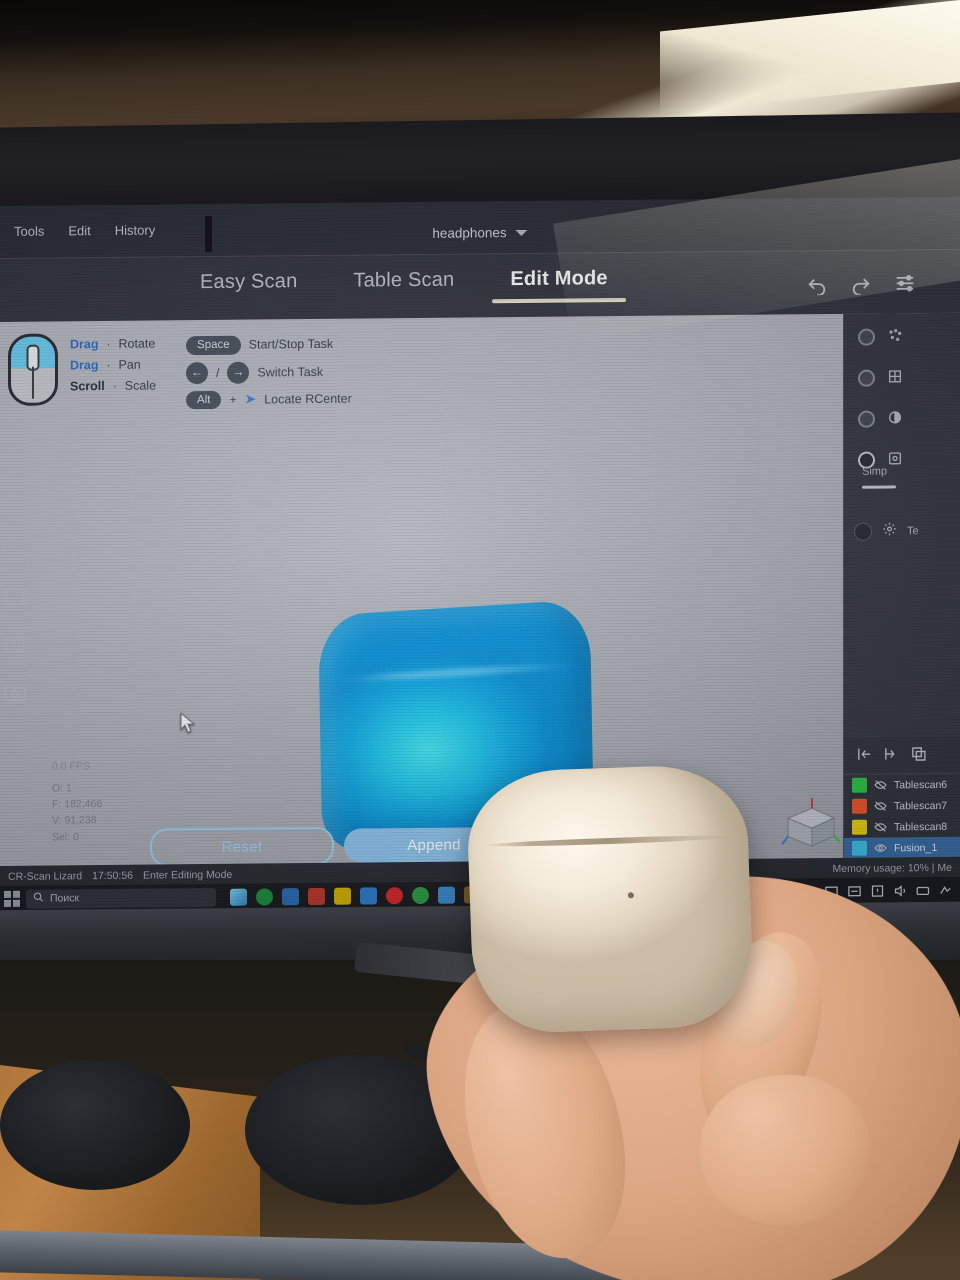 The image size is (960, 1280). What do you see at coordinates (902, 755) in the screenshot?
I see `model-list-toolbar` at bounding box center [902, 755].